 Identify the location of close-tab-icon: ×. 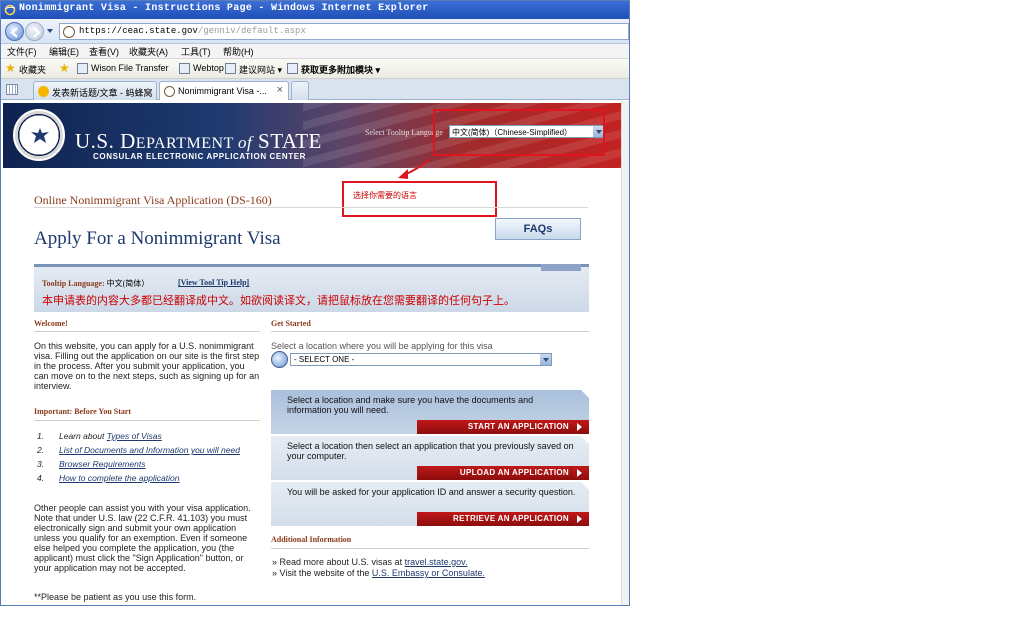
(280, 90).